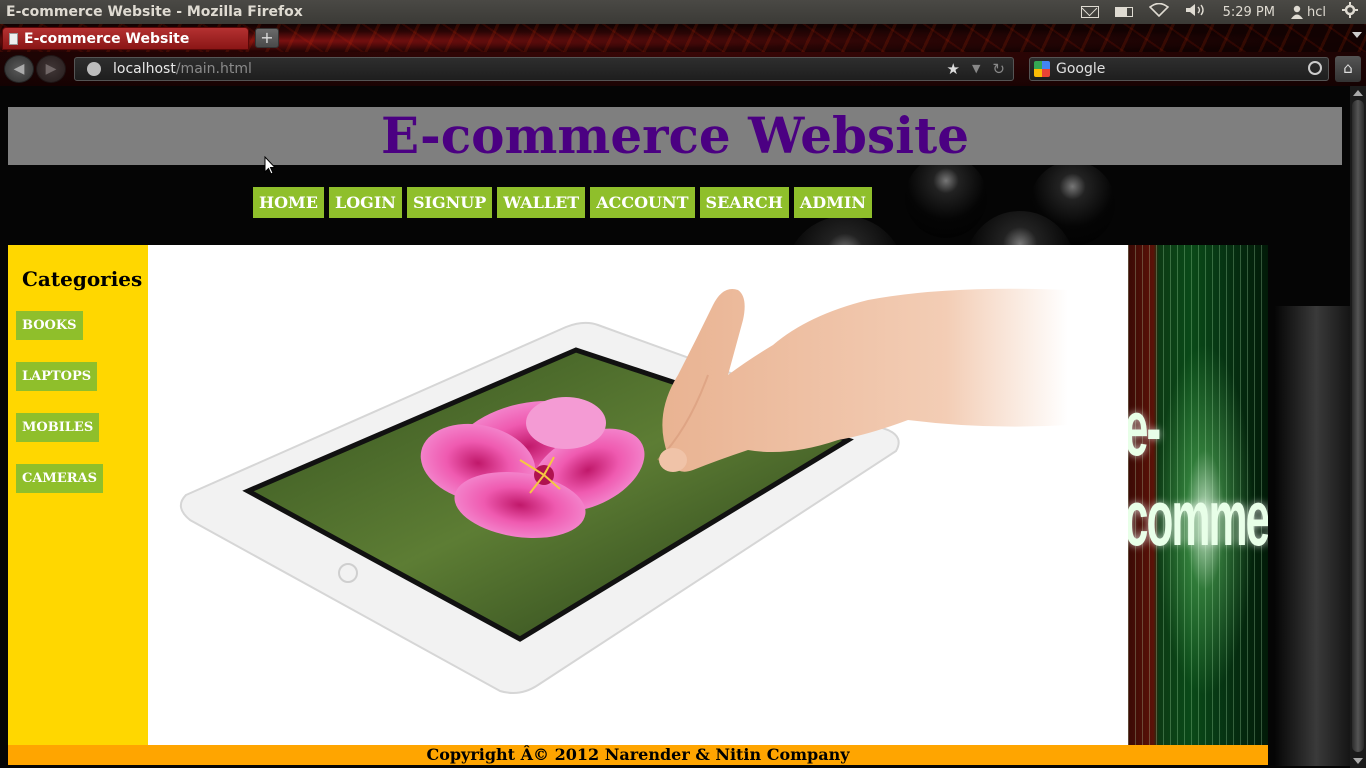 This screenshot has height=768, width=1366. I want to click on bookmark-star-icon: ★, so click(953, 69).